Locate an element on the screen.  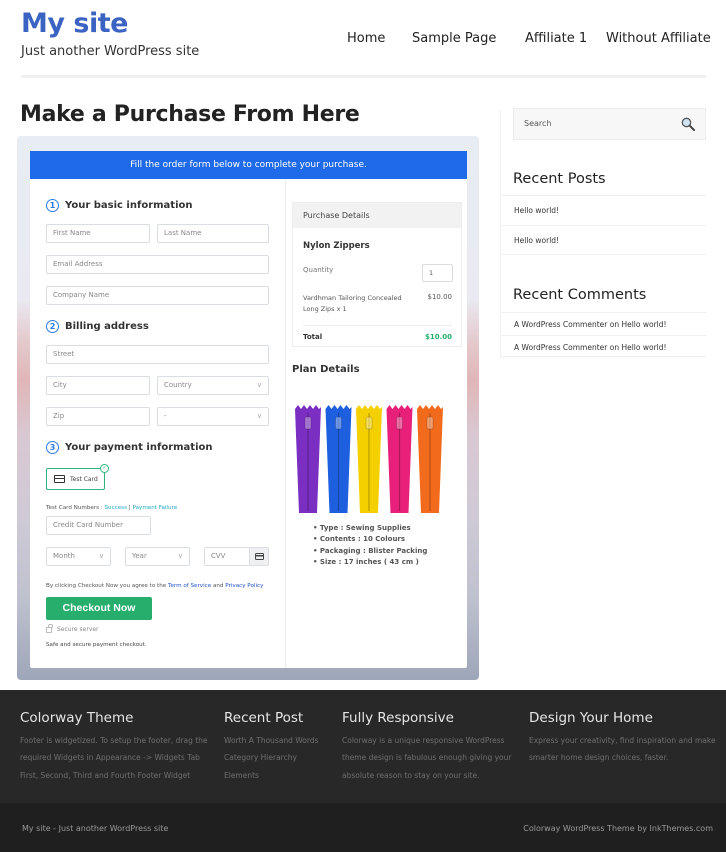
footer-title: Design Your Home is located at coordinates (591, 718).